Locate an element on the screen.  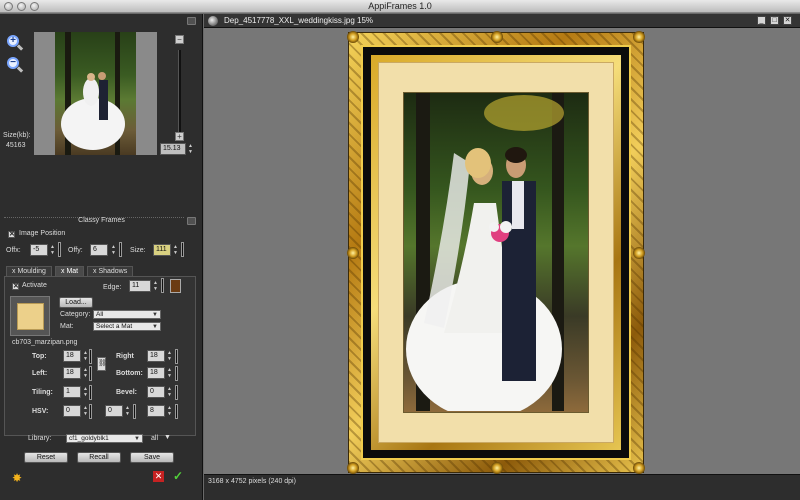
preview-thumbnail-area is located at coordinates (95, 93).